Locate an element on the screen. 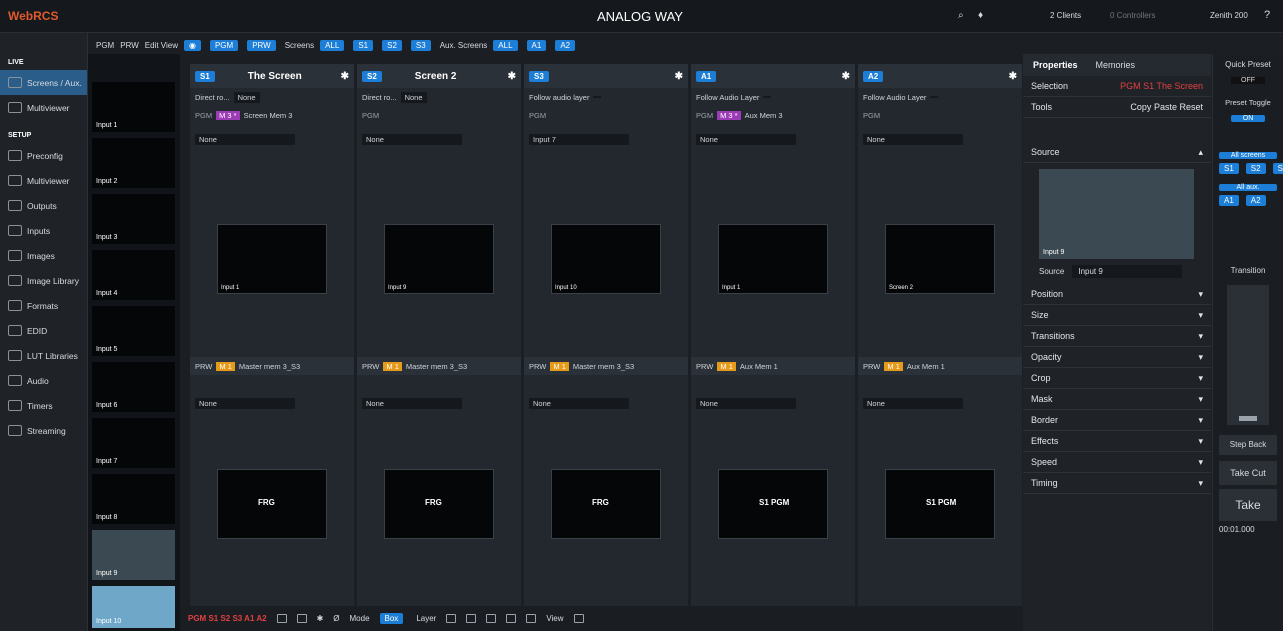 This screenshot has height=631, width=1283. input-thumb-2: Input 2 is located at coordinates (133, 163).